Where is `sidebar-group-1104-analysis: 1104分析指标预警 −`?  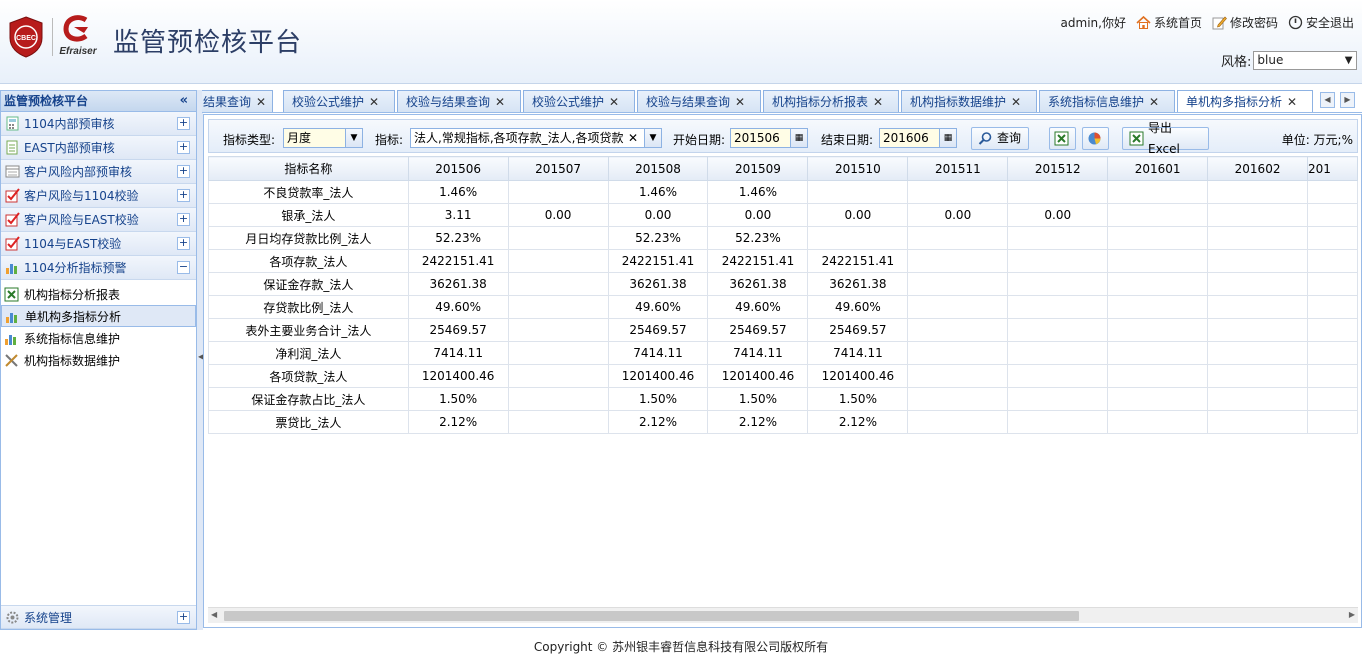
sidebar-group-1104-analysis: 1104分析指标预警 − is located at coordinates (98, 268).